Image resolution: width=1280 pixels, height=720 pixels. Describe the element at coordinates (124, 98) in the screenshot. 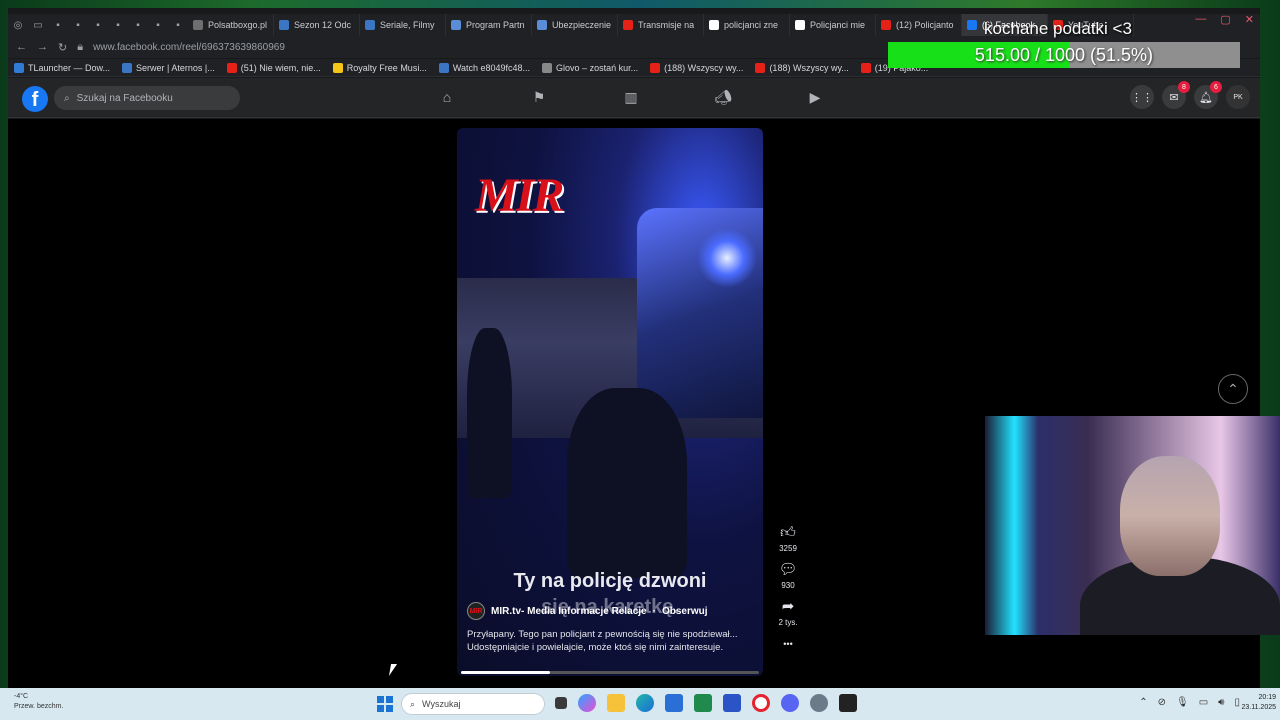

I see `search-placeholder: Szukaj na Facebooku` at that location.